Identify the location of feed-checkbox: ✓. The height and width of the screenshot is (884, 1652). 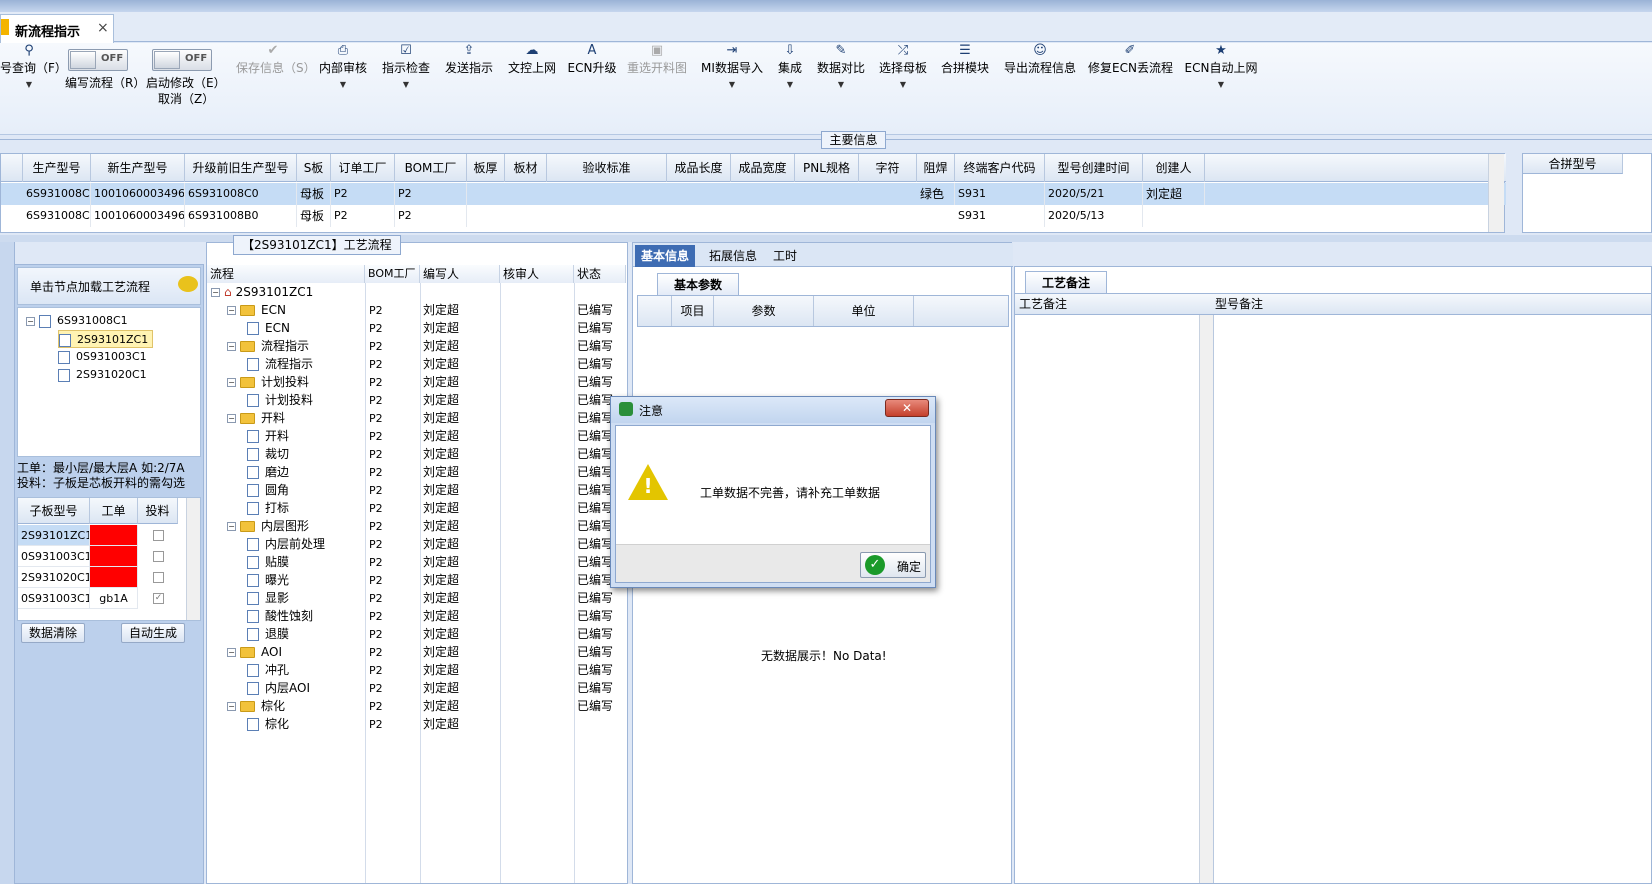
(158, 598).